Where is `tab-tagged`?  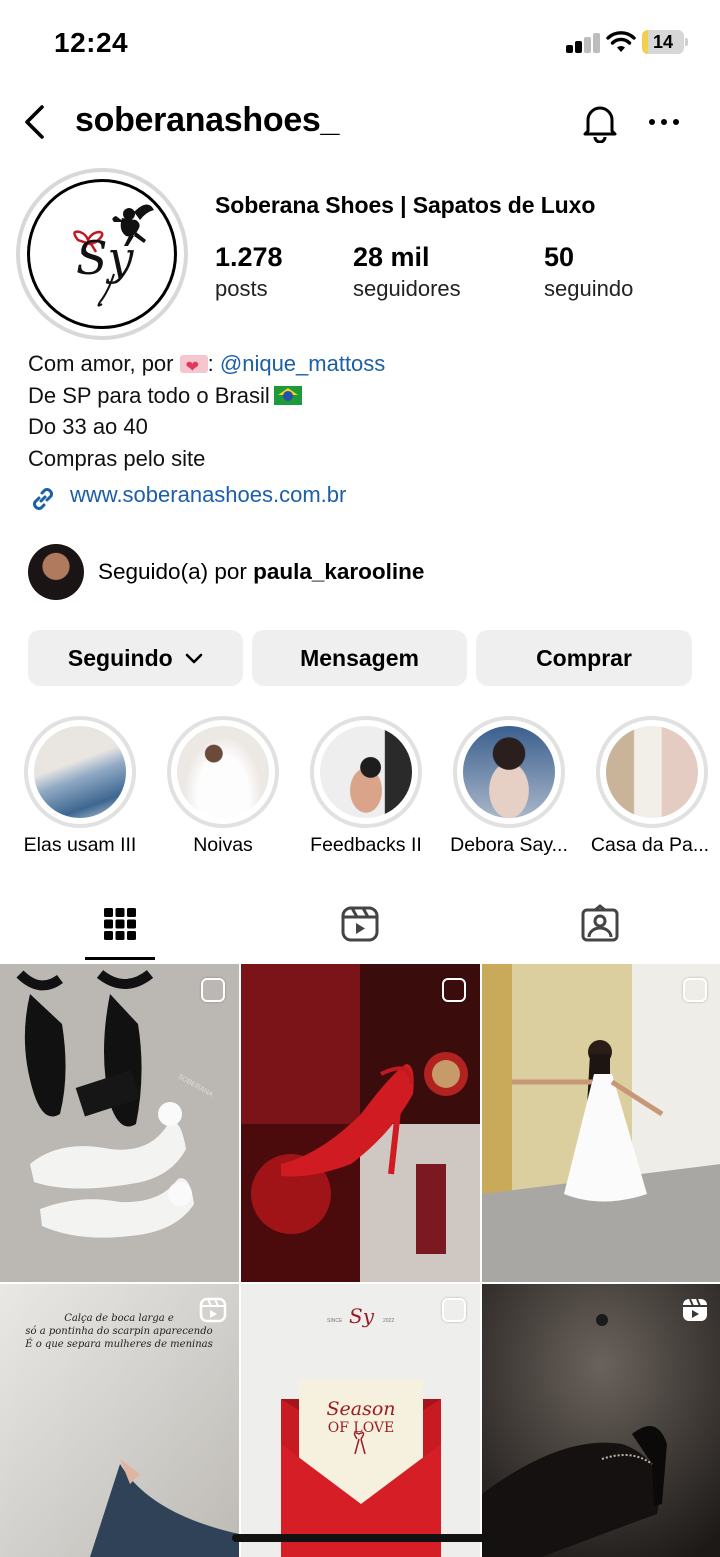
tab-tagged is located at coordinates (600, 928).